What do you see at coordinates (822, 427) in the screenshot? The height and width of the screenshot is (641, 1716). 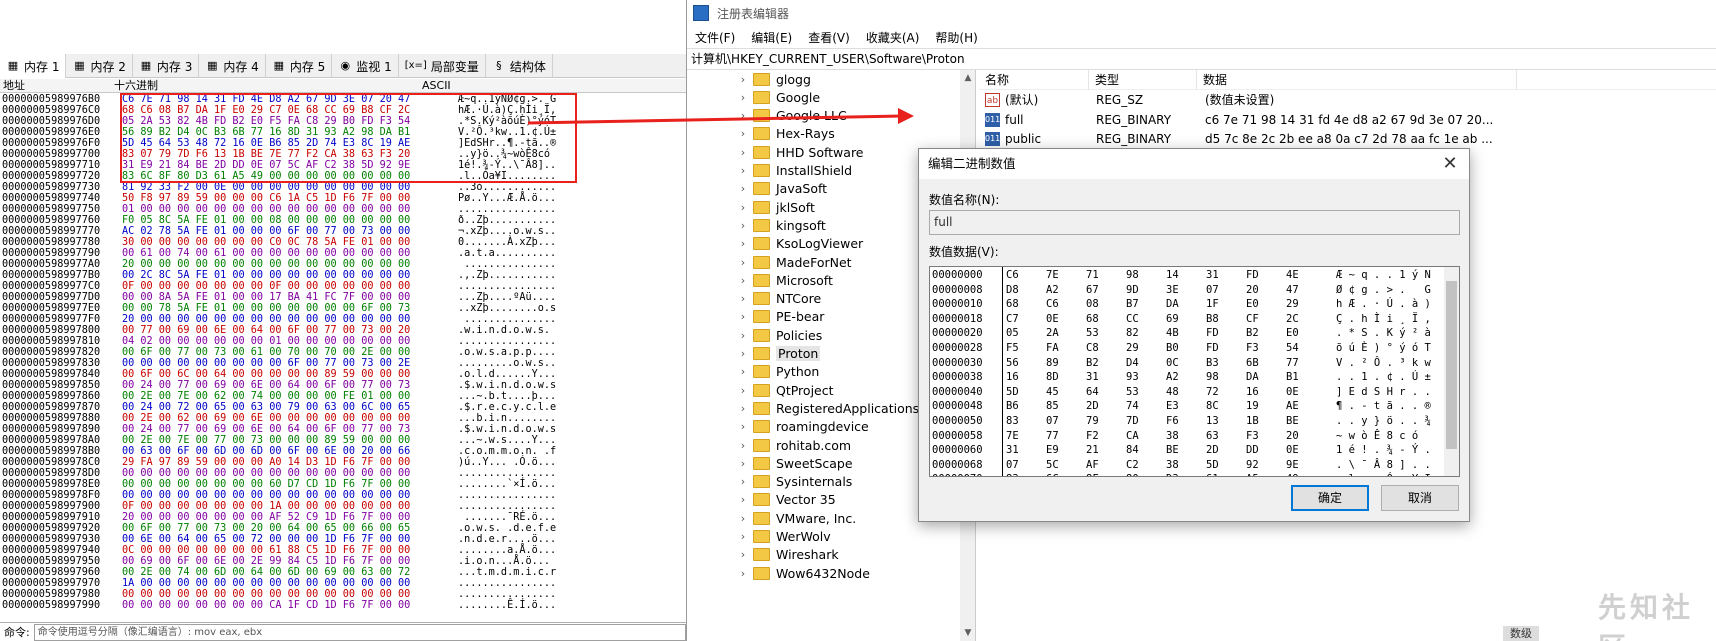 I see `tree-item: › roamingdevice` at bounding box center [822, 427].